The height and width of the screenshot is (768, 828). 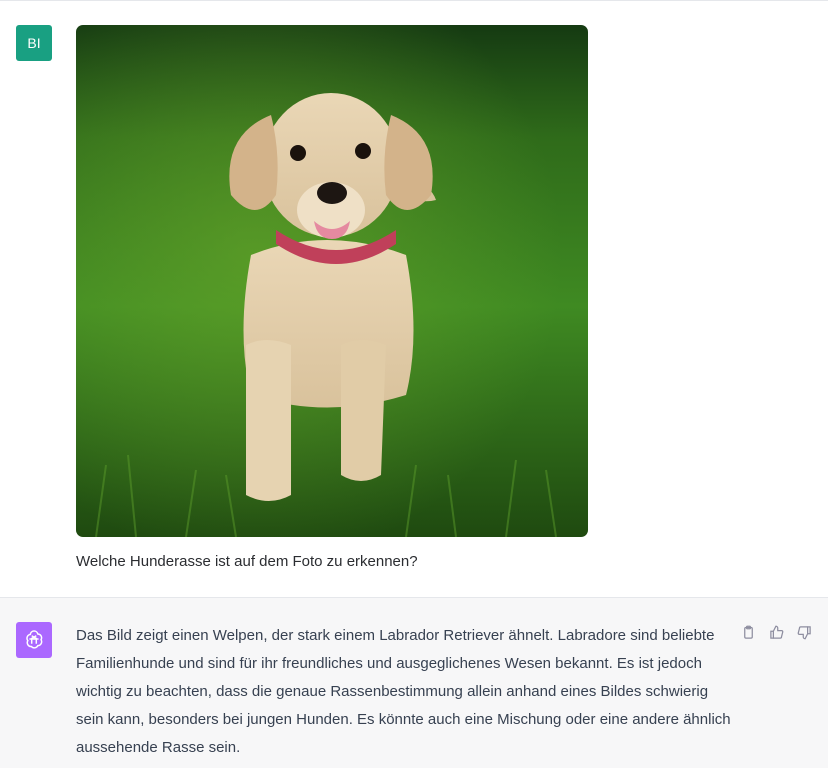 I want to click on clipboard-icon, so click(x=748, y=635).